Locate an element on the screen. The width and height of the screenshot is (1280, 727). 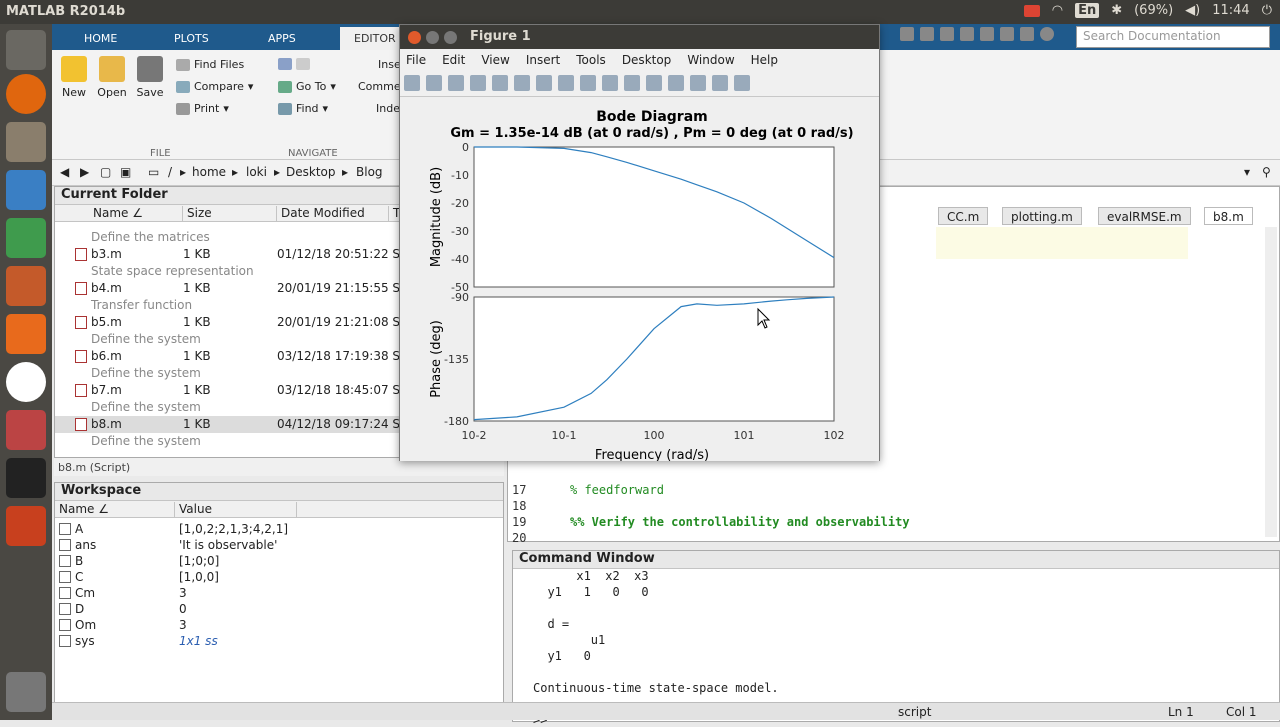
editor-tab-plotting: plotting.m is located at coordinates (1042, 216).